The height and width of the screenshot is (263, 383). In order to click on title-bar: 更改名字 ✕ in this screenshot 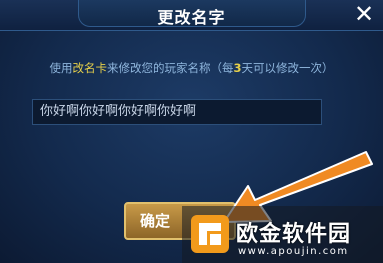, I will do `click(191, 15)`.